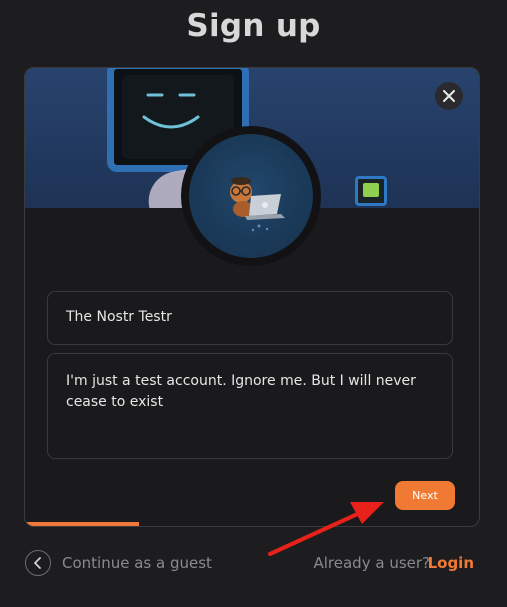  I want to click on continue-as-guest-link: Continue as a guest, so click(137, 563).